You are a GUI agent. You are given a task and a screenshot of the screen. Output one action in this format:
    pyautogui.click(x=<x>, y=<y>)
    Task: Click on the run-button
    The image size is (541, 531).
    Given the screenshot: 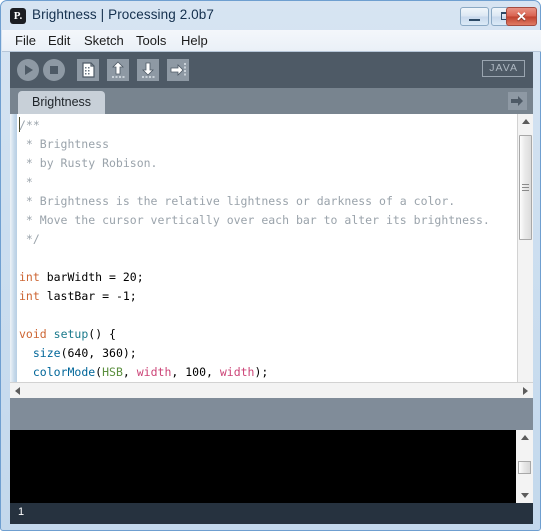 What is the action you would take?
    pyautogui.click(x=28, y=70)
    